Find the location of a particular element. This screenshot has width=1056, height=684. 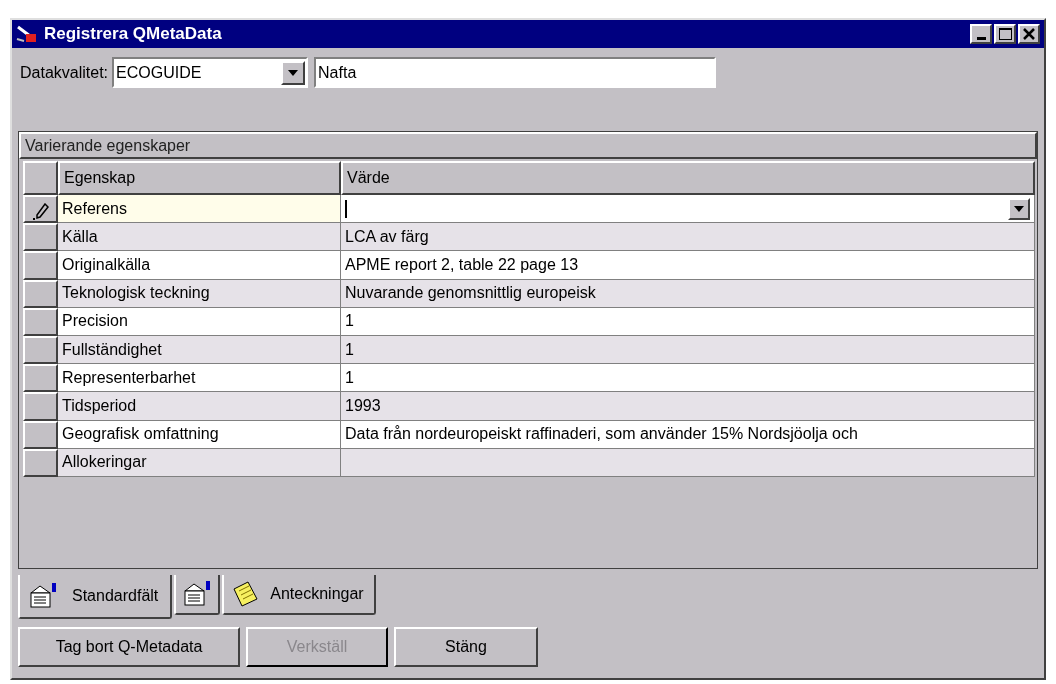

maximize-button is located at coordinates (1005, 34).